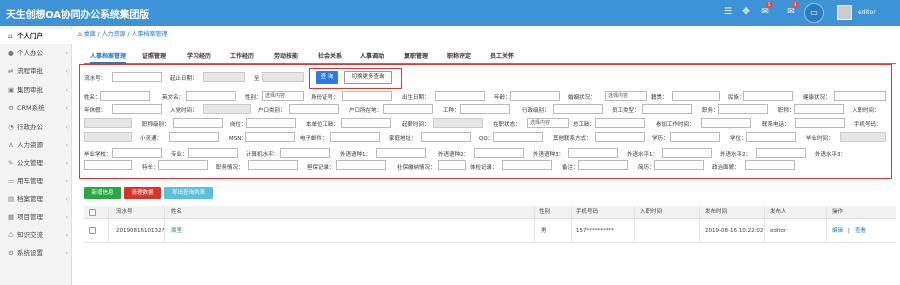  What do you see at coordinates (544, 212) in the screenshot?
I see `col-gender: 性别` at bounding box center [544, 212].